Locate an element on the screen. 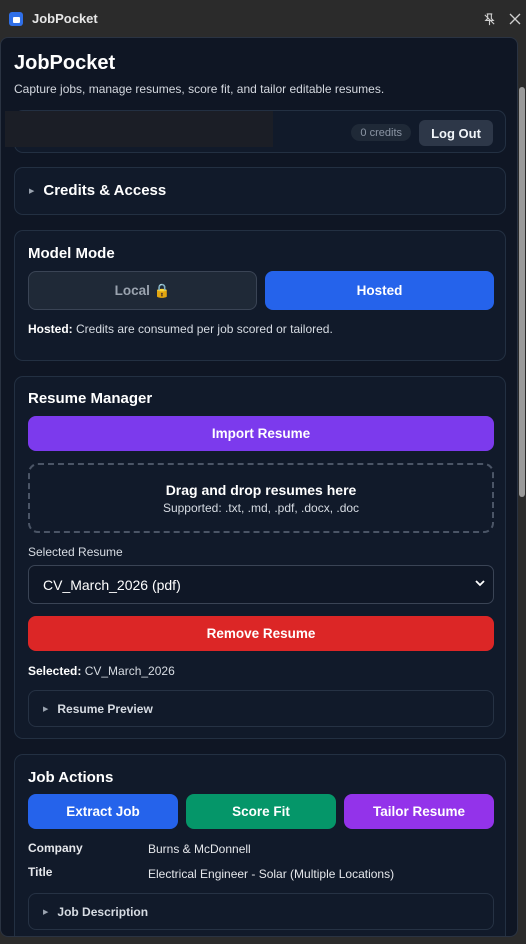 The width and height of the screenshot is (526, 944). unpin-icon is located at coordinates (489, 19).